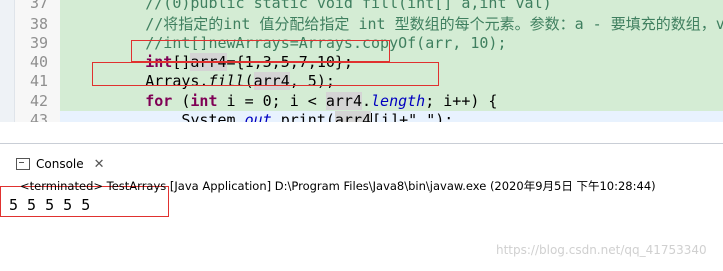 This screenshot has width=723, height=271. I want to click on code-token: ; i++) {, so click(461, 101).